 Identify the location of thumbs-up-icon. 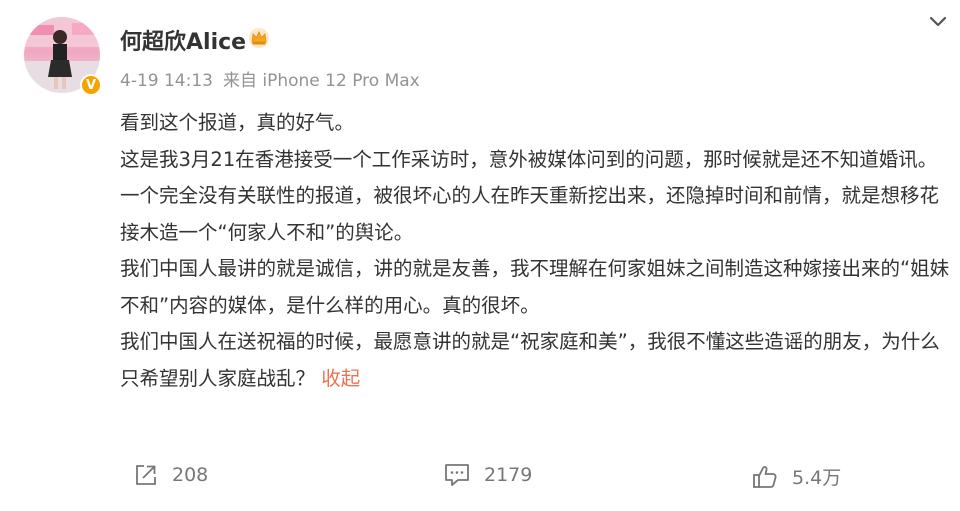
(765, 476).